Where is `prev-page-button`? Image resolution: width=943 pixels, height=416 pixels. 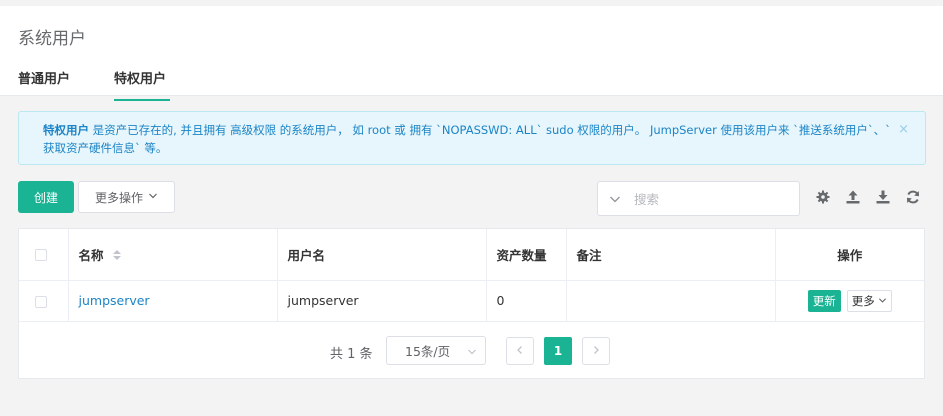 prev-page-button is located at coordinates (520, 351).